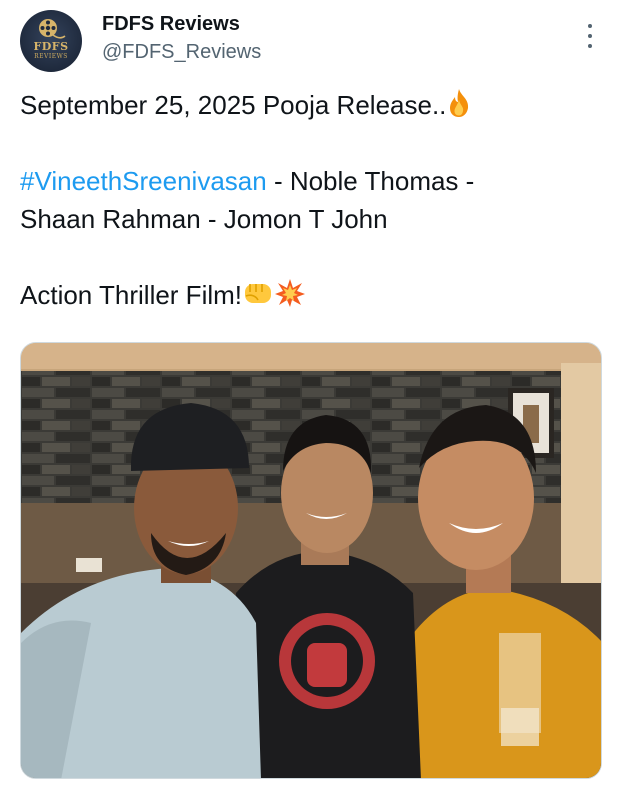 The image size is (622, 800). Describe the element at coordinates (290, 293) in the screenshot. I see `collision-emoji` at that location.